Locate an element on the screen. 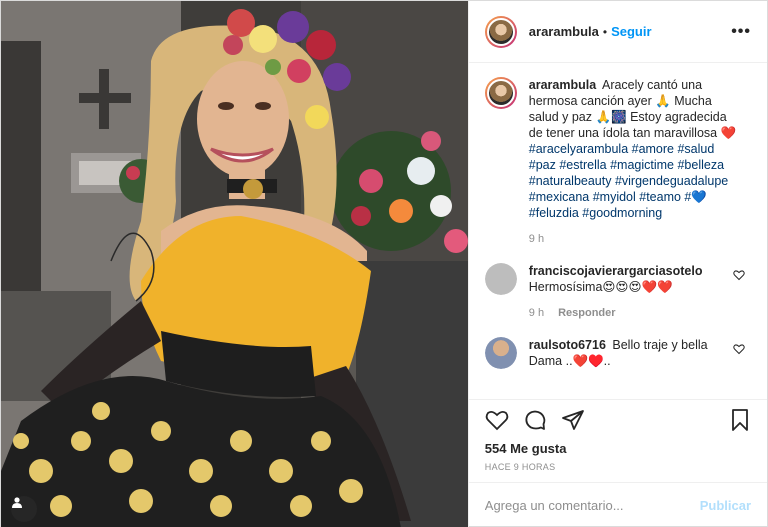 The width and height of the screenshot is (768, 527). action-bar is located at coordinates (617, 419).